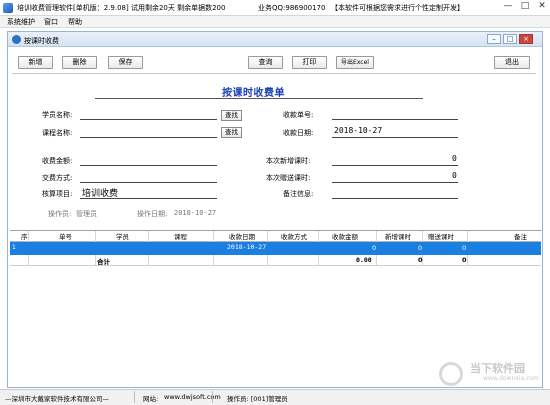  What do you see at coordinates (148, 137) in the screenshot?
I see `course-input` at bounding box center [148, 137].